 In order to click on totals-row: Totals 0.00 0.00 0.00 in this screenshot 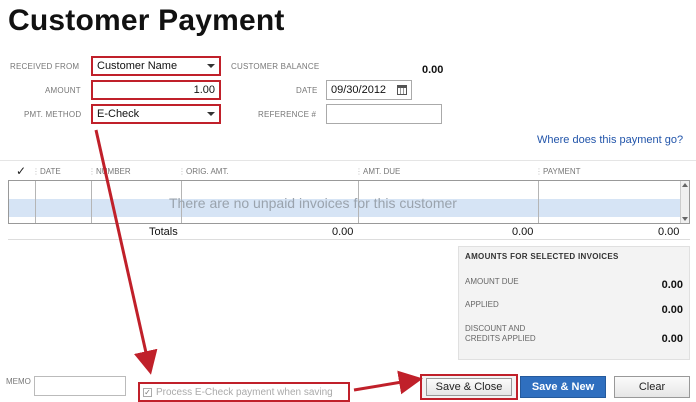, I will do `click(349, 232)`.